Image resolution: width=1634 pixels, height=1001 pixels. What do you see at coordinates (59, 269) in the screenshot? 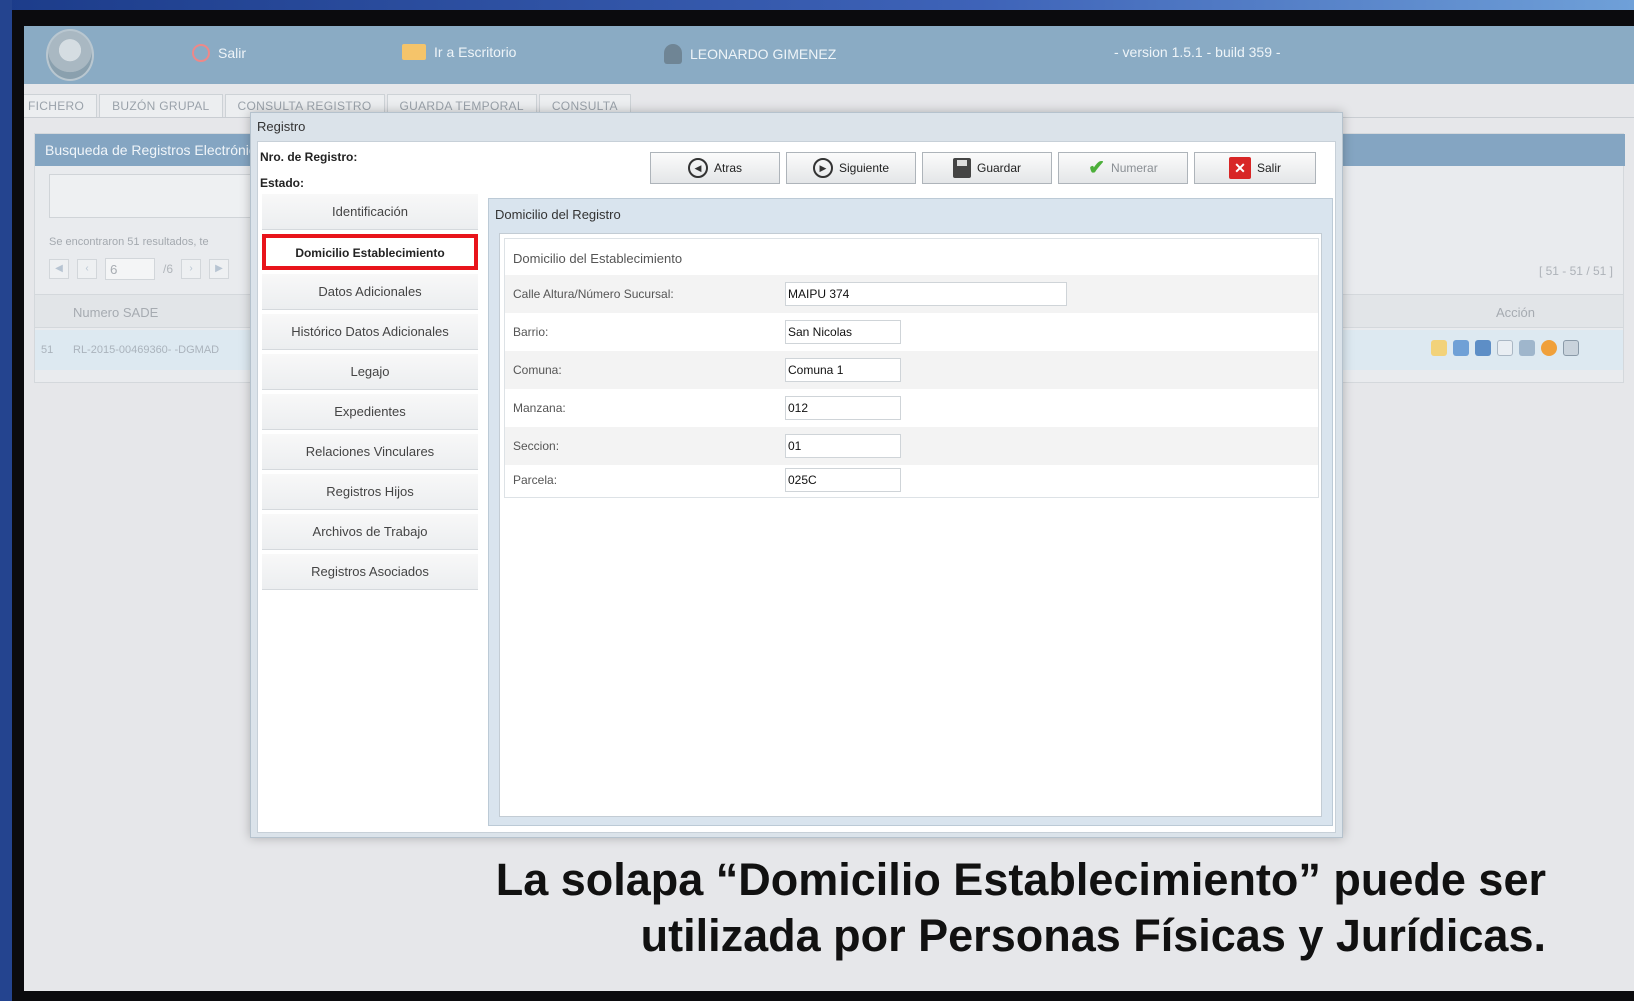
I see `first-page-button: ◀` at bounding box center [59, 269].